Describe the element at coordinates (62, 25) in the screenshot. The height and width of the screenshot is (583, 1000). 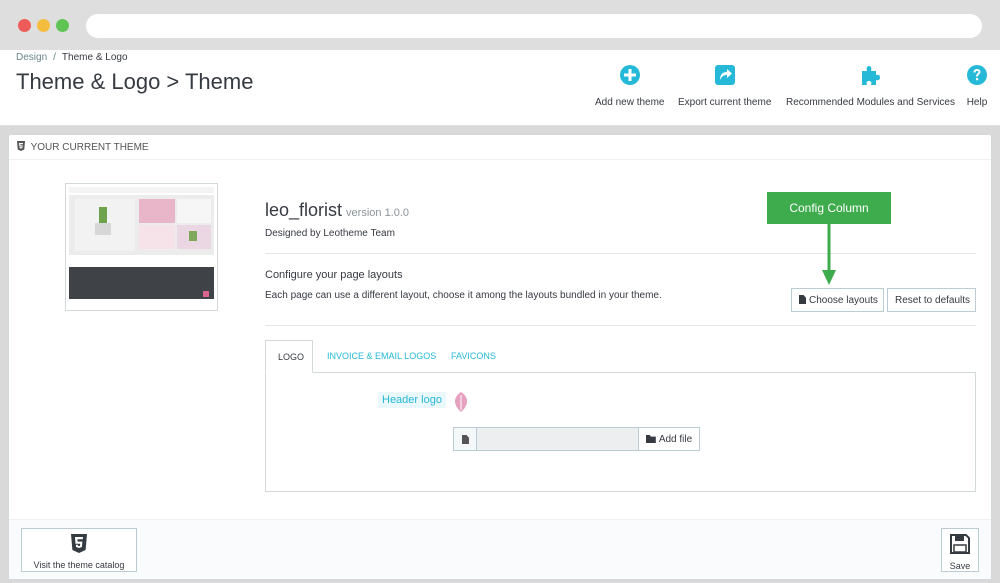
I see `window-maximize-dot` at that location.